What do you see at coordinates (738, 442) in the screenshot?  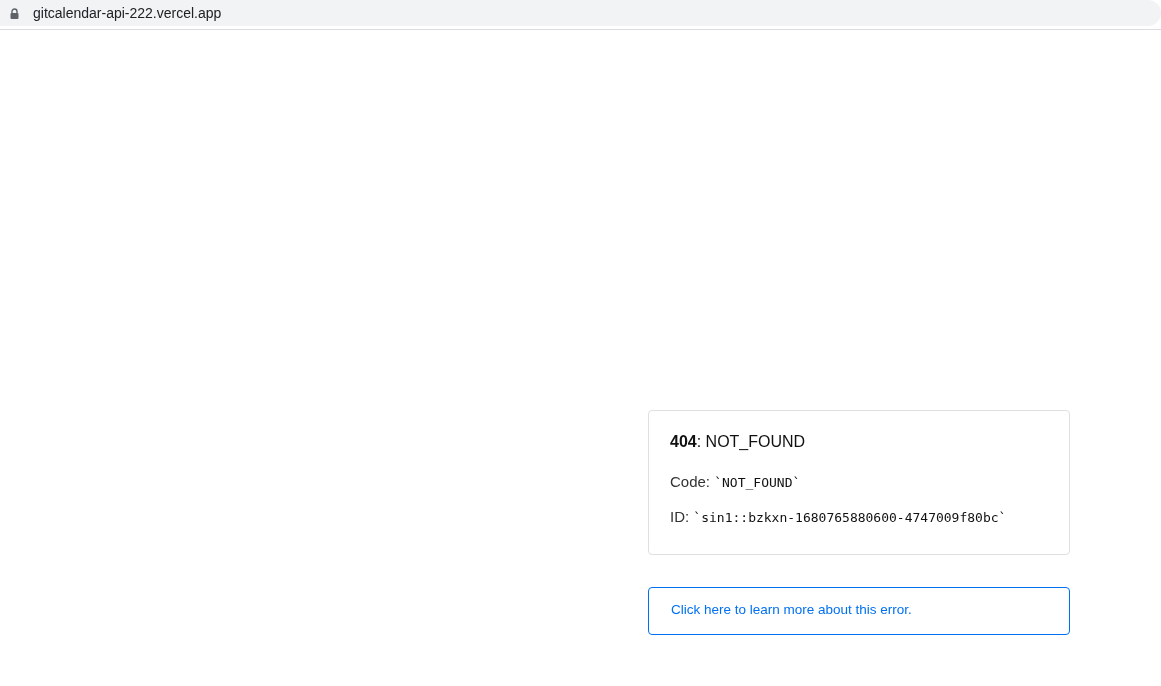 I see `error-title: 404: NOT_FOUND` at bounding box center [738, 442].